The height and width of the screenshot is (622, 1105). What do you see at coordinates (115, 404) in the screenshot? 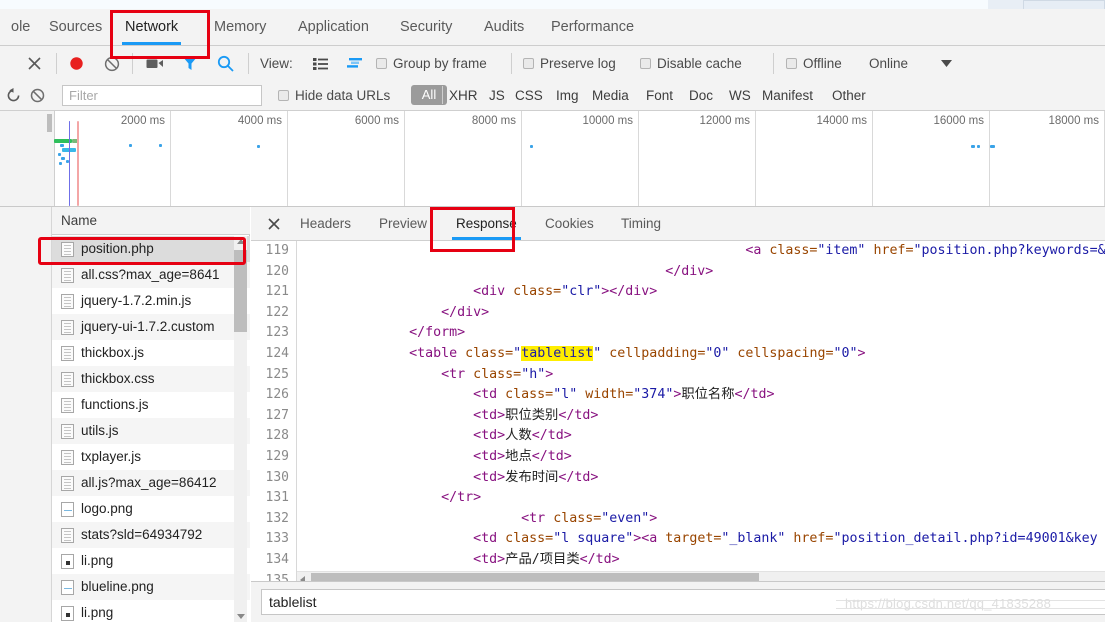
I see `request-name: functions.js` at bounding box center [115, 404].